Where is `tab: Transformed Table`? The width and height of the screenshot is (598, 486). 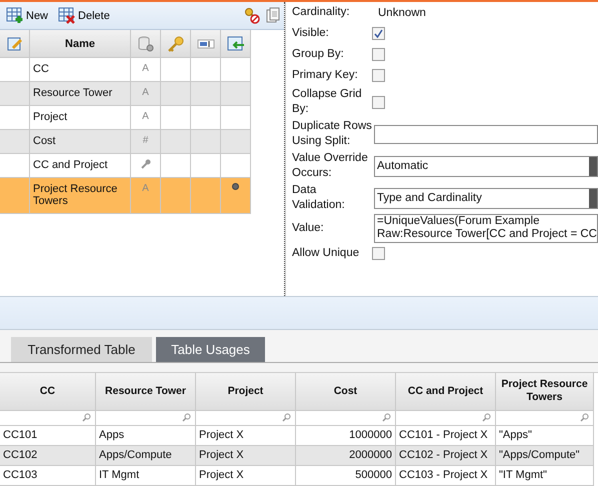
tab: Transformed Table is located at coordinates (81, 349).